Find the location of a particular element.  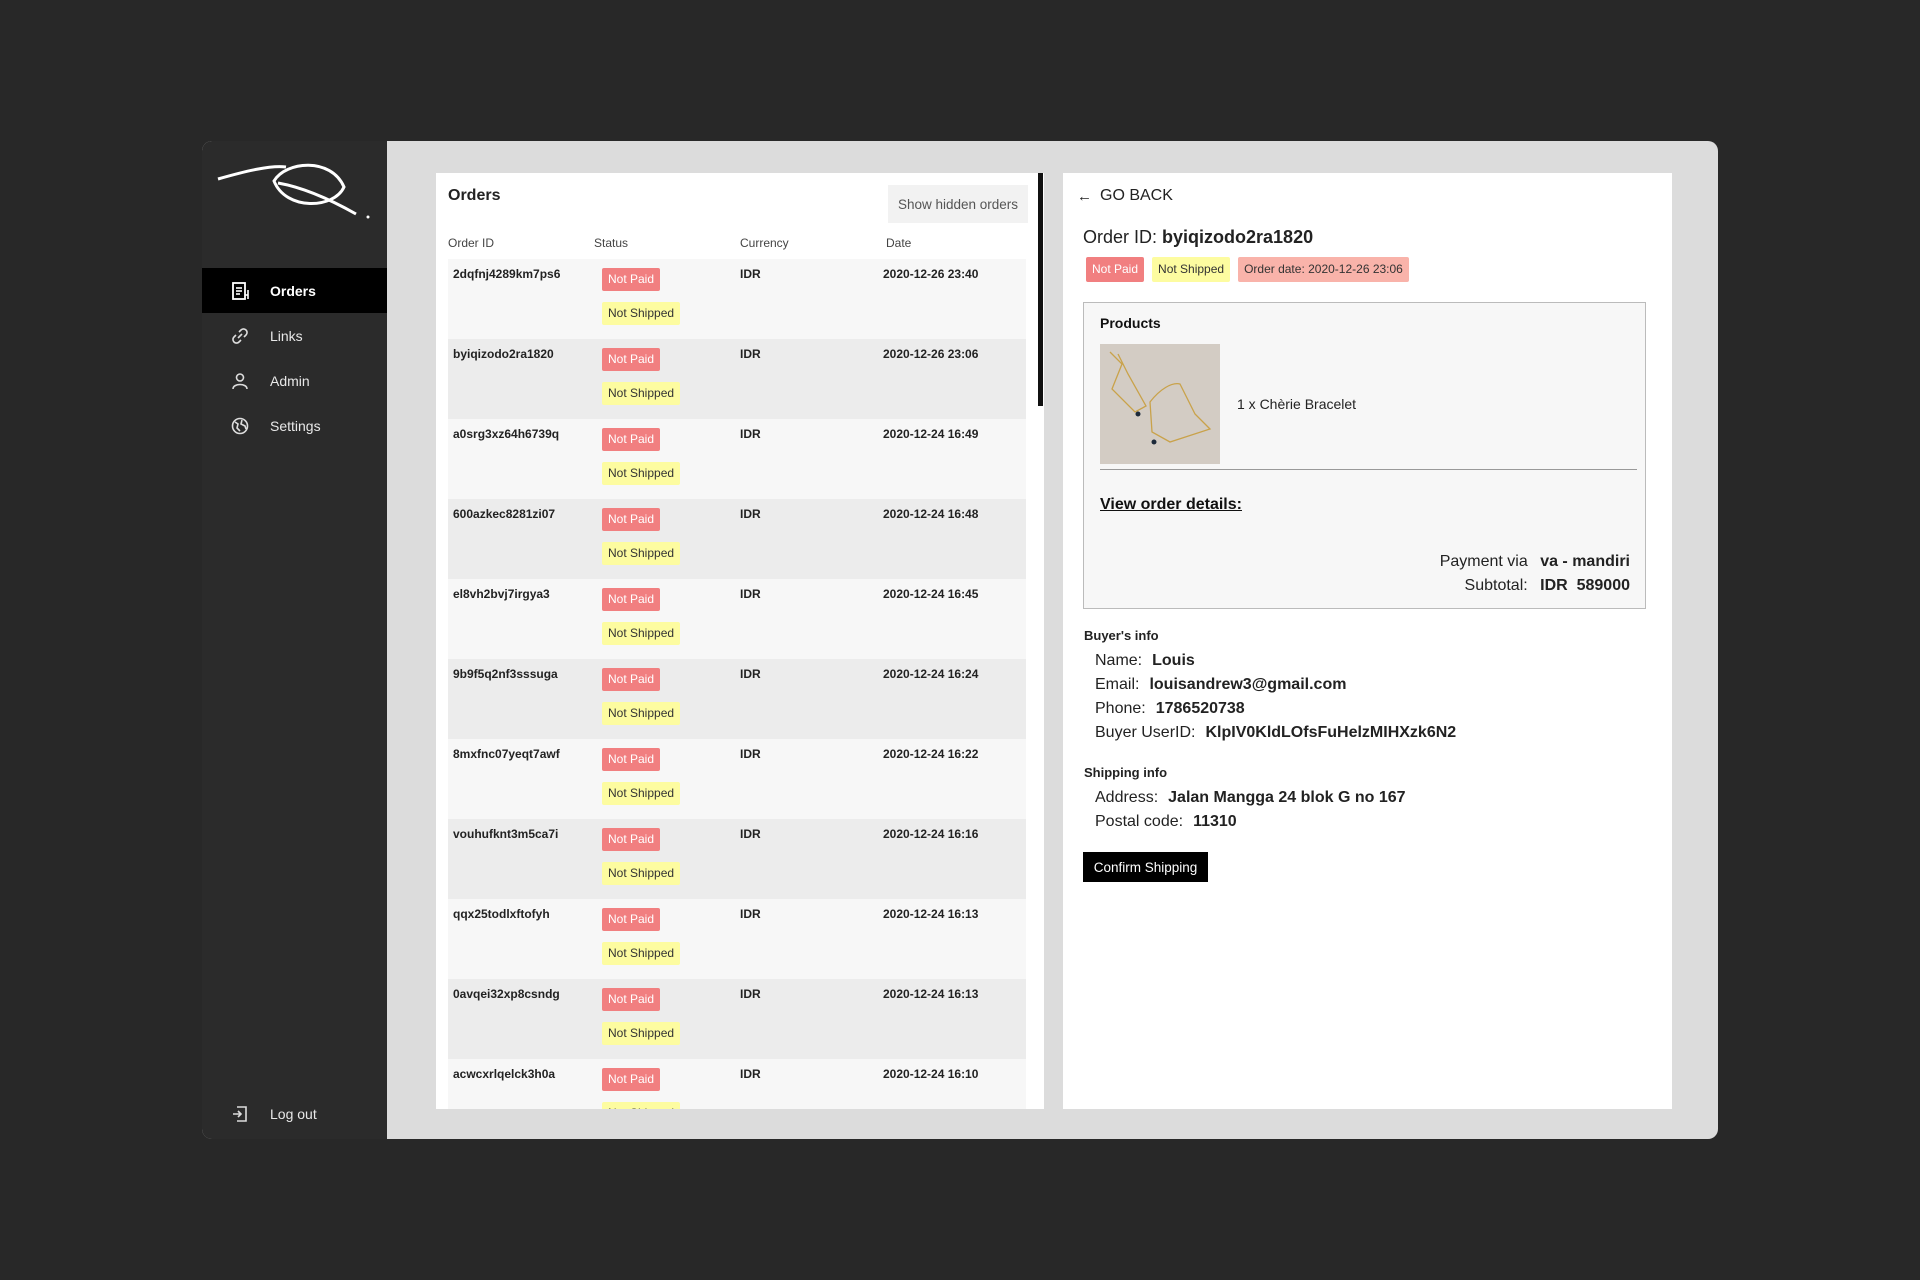

order-id-cell: 9b9f5q2nf3sssuga is located at coordinates (505, 674).